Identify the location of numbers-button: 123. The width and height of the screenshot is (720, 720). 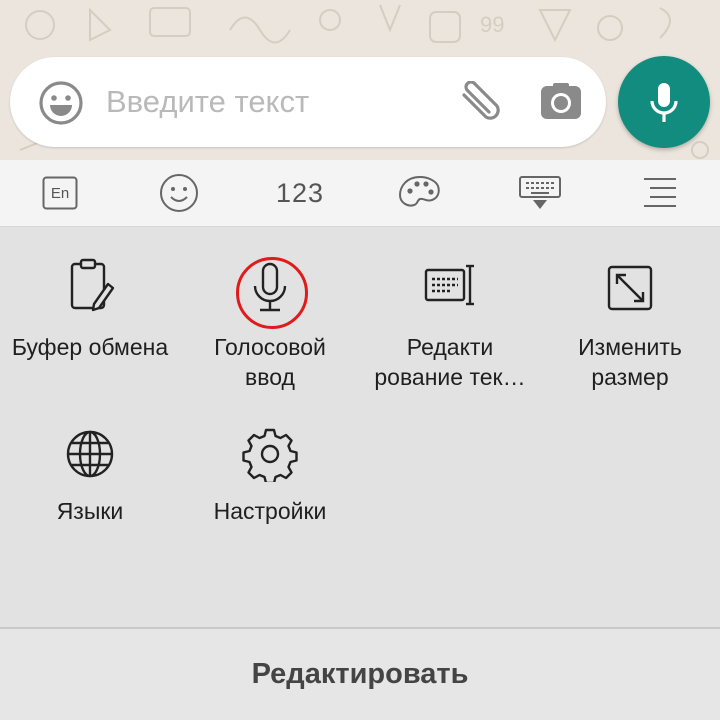
(300, 193).